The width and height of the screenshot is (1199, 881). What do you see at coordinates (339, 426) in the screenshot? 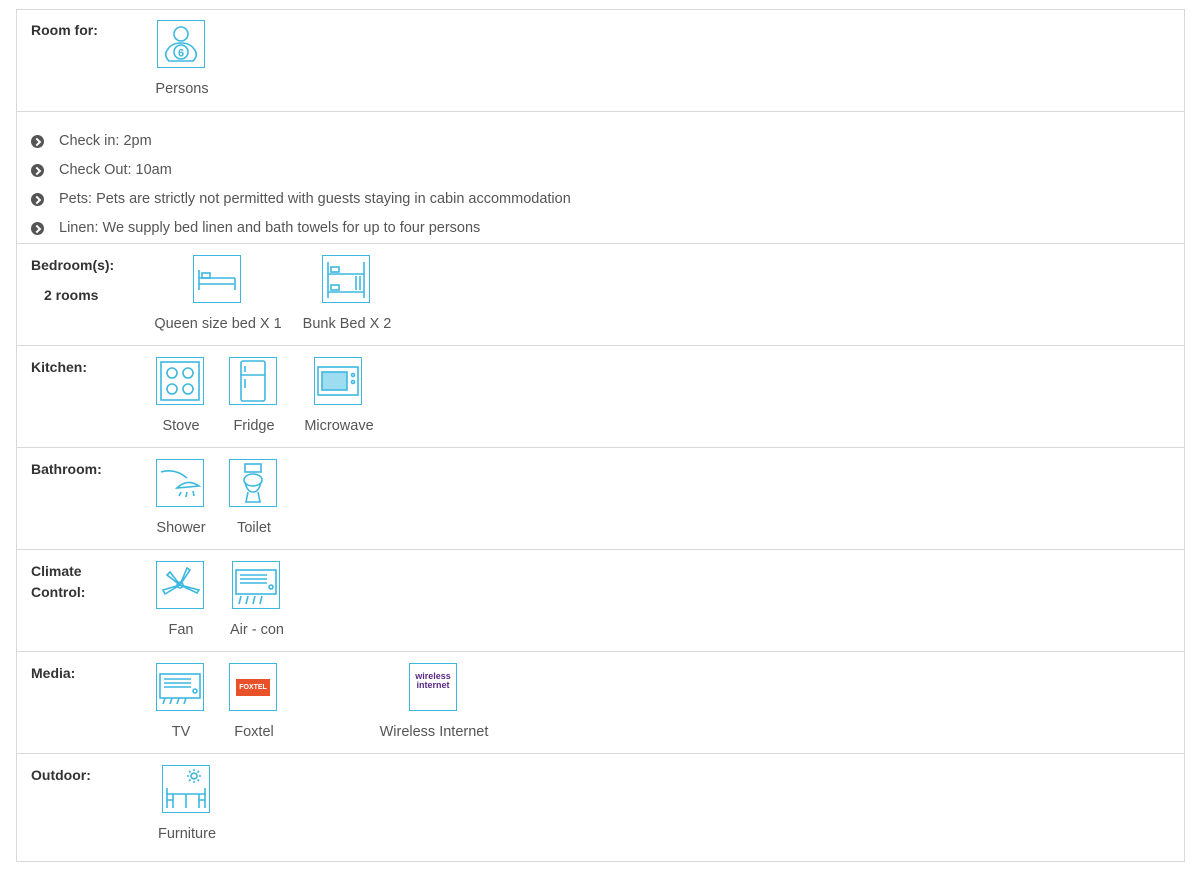
I see `microwave-caption: Microwave` at bounding box center [339, 426].